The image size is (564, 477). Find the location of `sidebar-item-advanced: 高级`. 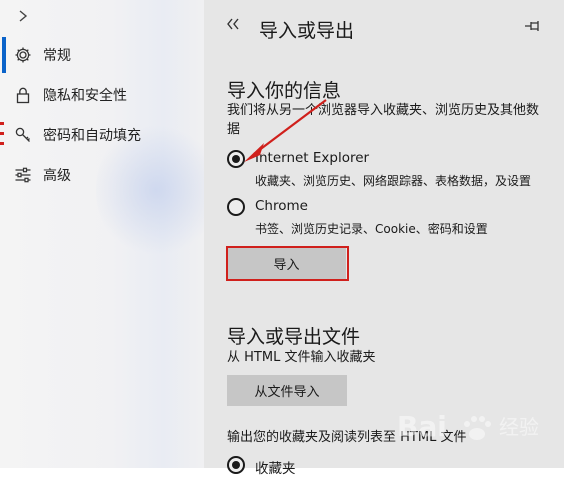

sidebar-item-advanced: 高级 is located at coordinates (102, 175).